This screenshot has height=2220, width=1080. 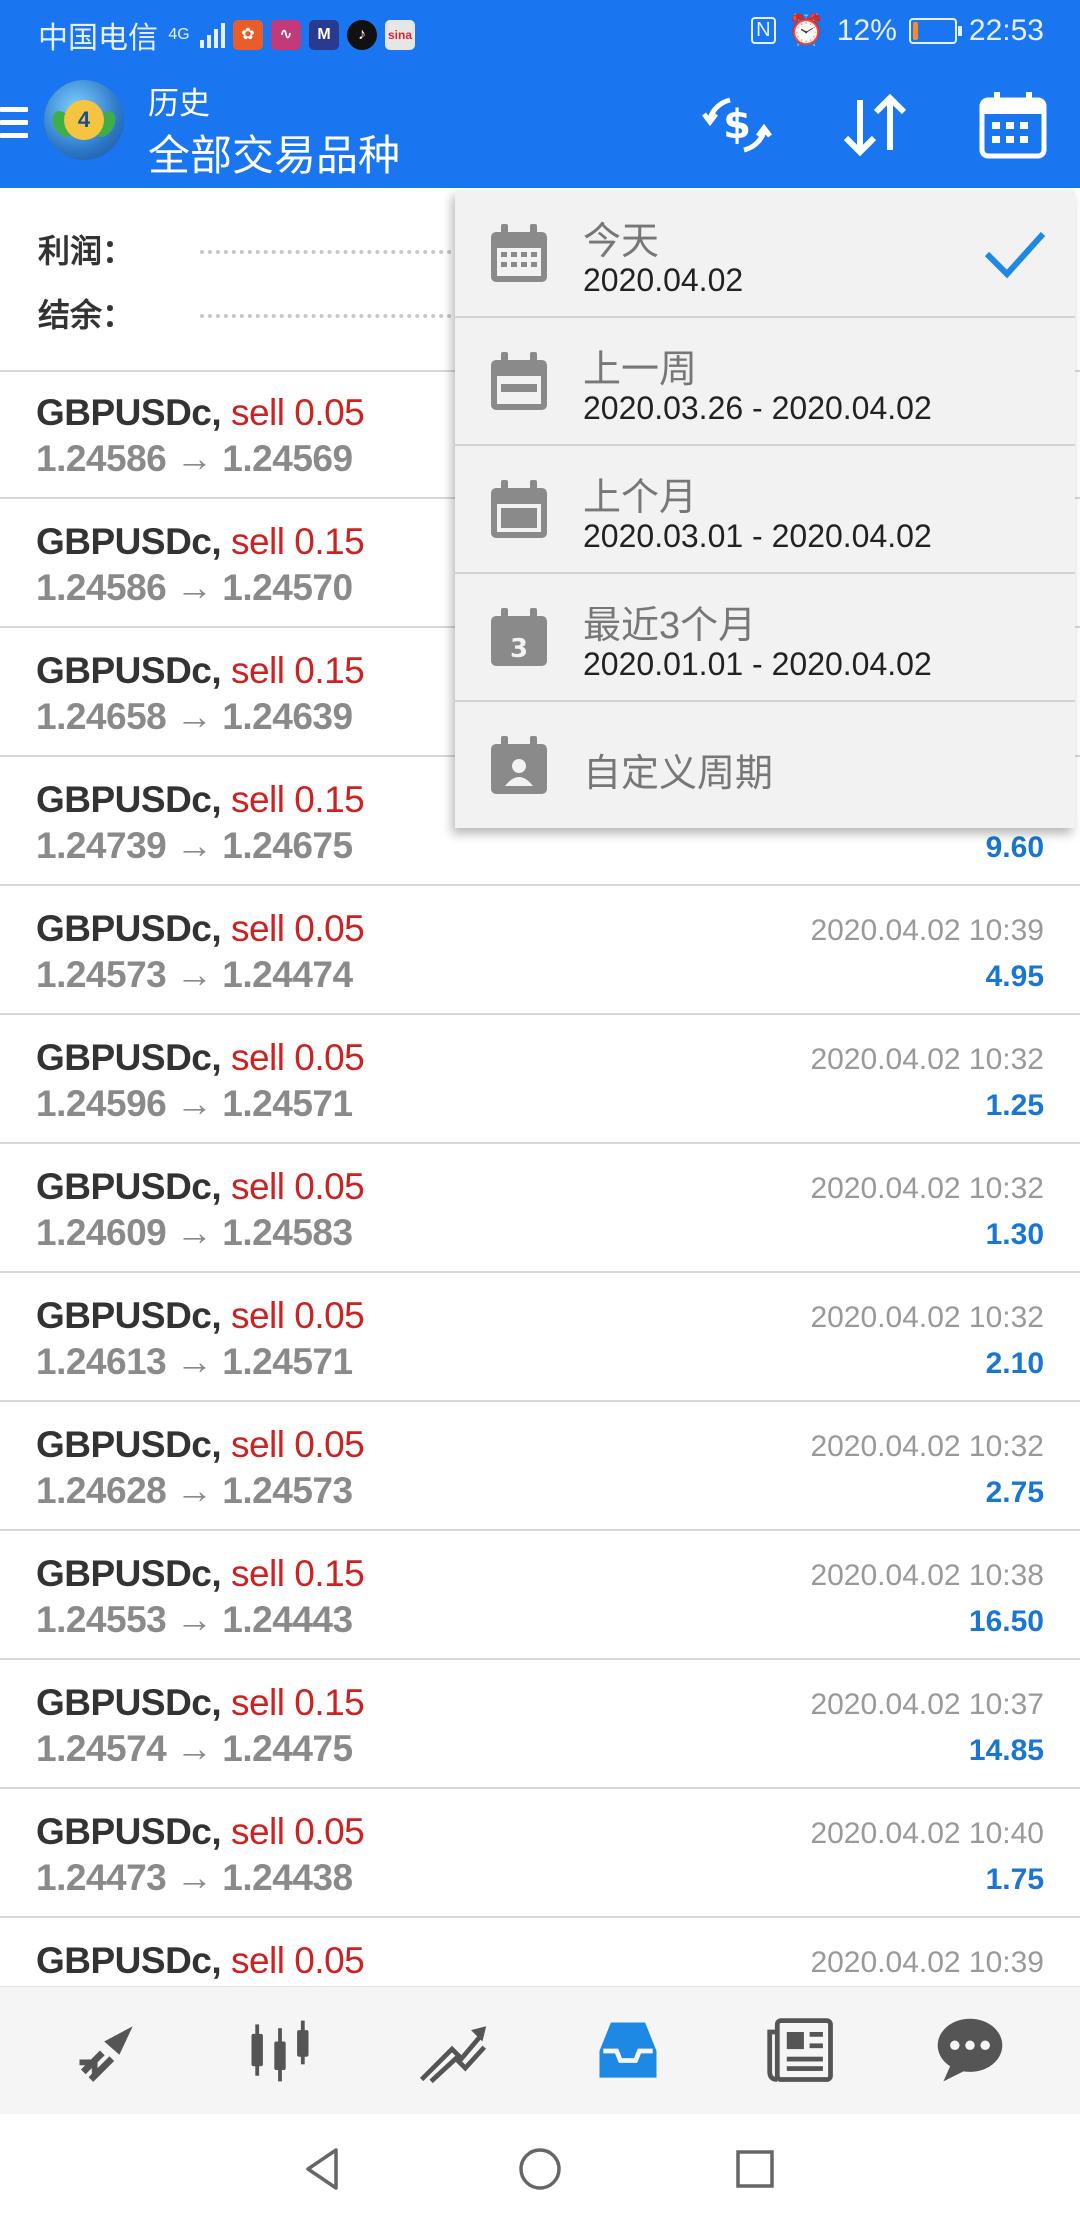 What do you see at coordinates (1014, 1492) in the screenshot?
I see `trade-profit: 2.75` at bounding box center [1014, 1492].